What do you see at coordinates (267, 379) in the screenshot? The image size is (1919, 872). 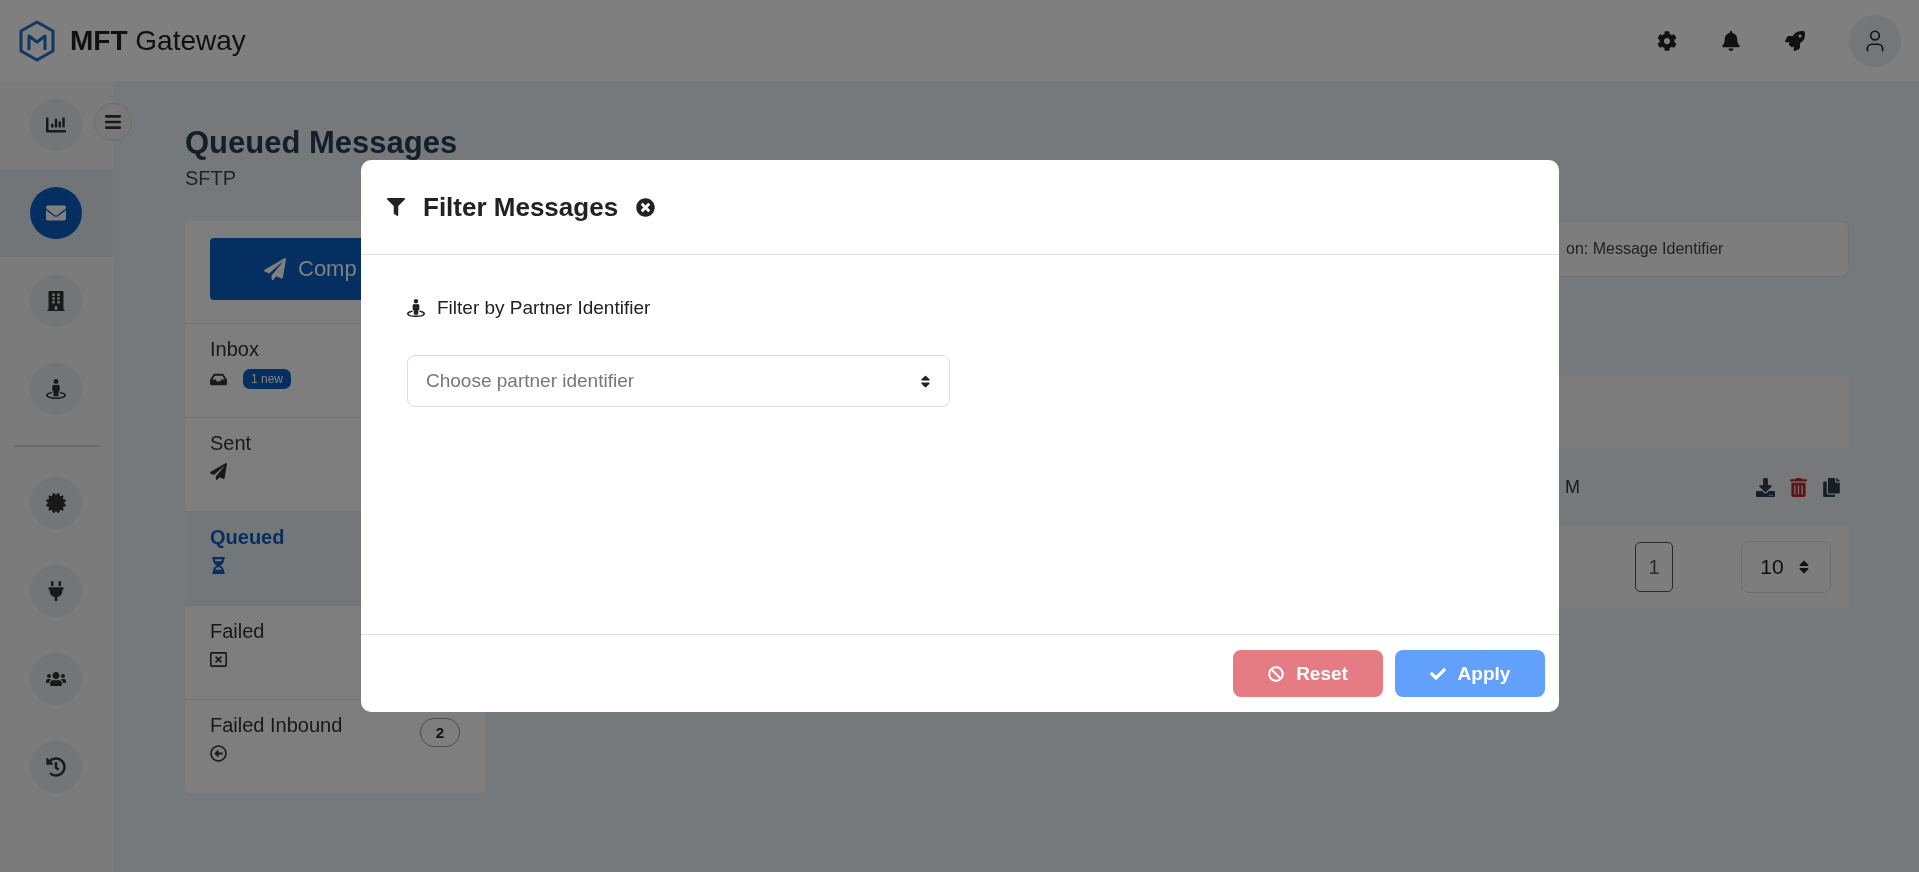 I see `new-badge: 1 new` at bounding box center [267, 379].